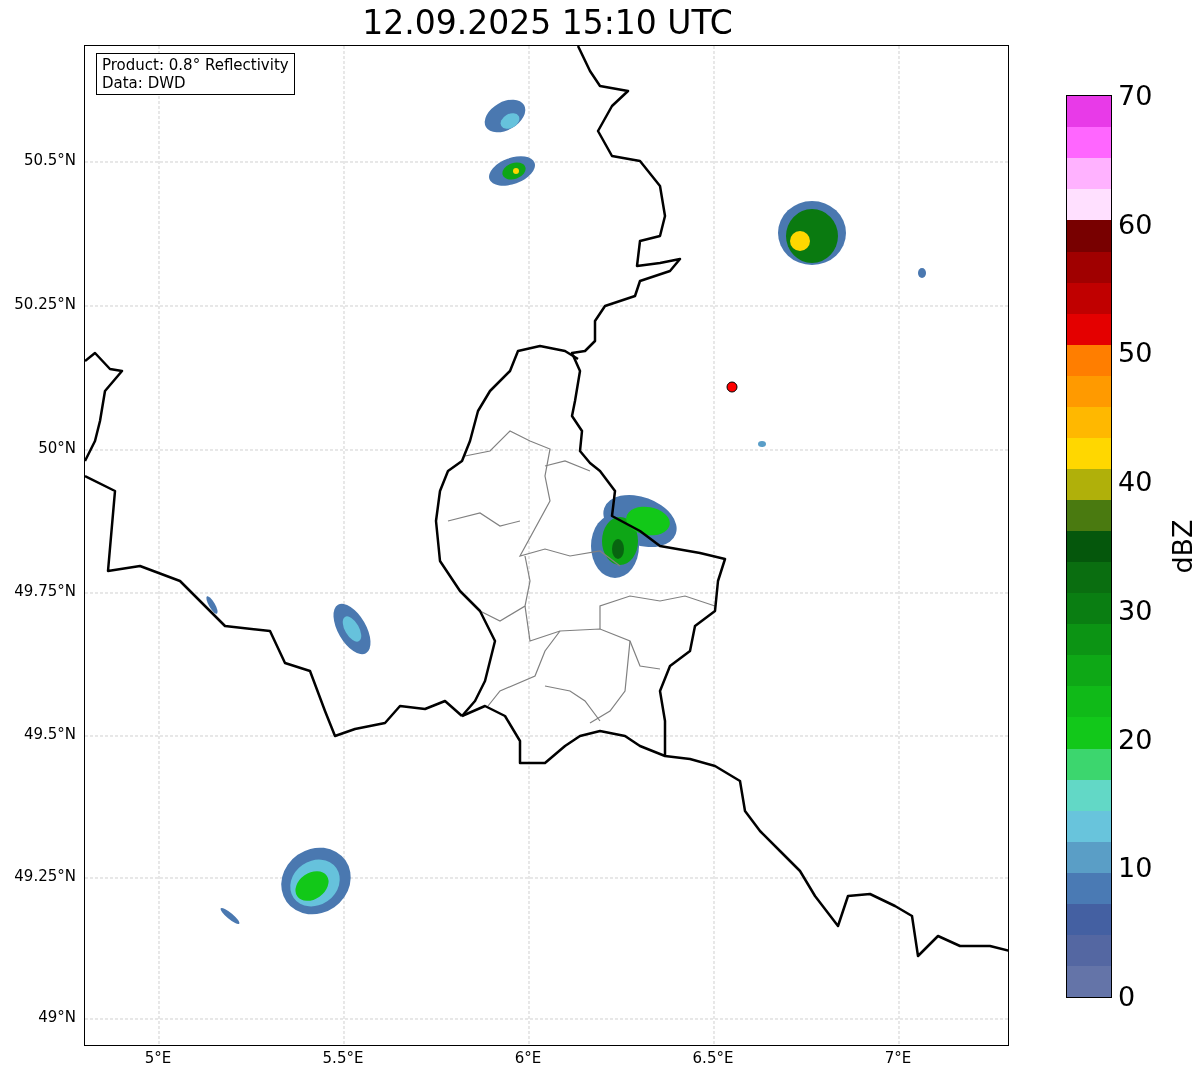 The height and width of the screenshot is (1081, 1202). What do you see at coordinates (1127, 996) in the screenshot?
I see `colorbar-tick-label: 0` at bounding box center [1127, 996].